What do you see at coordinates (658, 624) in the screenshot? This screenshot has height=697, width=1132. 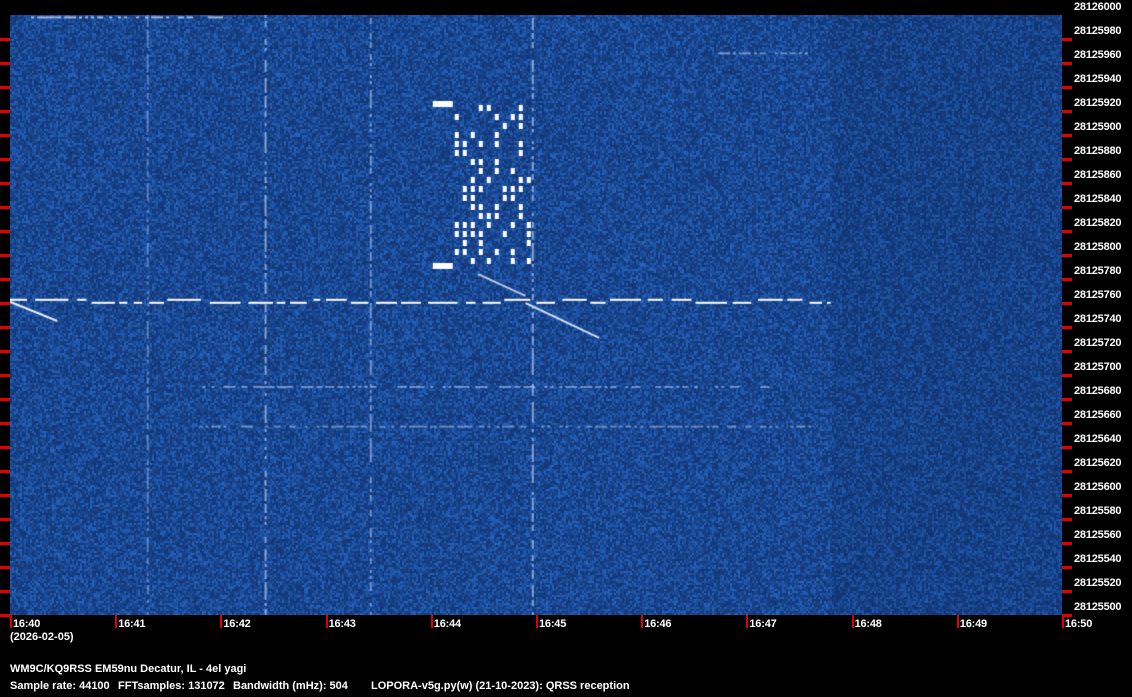 I see `x-tick-label: 16:46` at bounding box center [658, 624].